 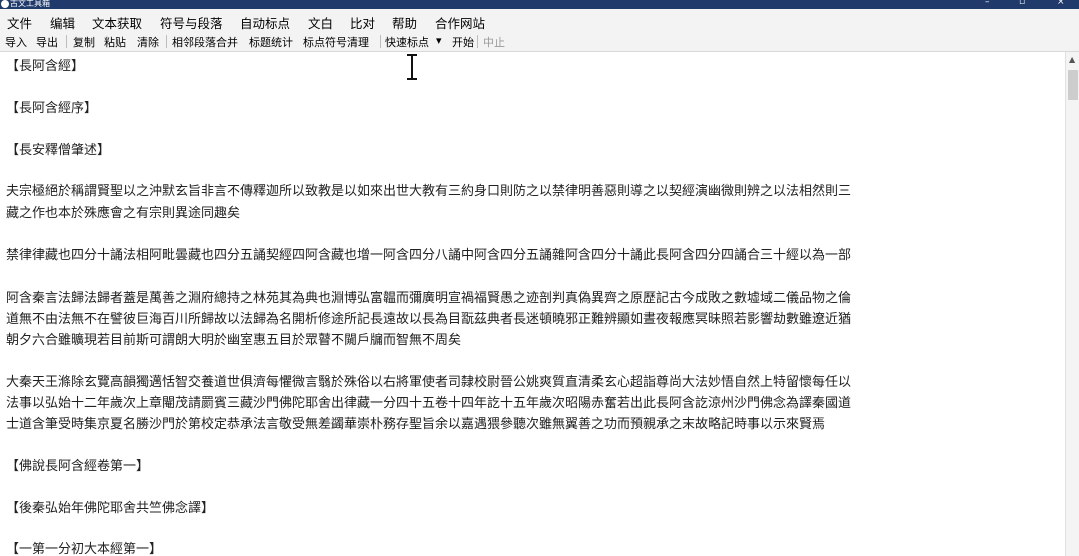 What do you see at coordinates (336, 42) in the screenshot?
I see `punct-cleanup-button: 标点符号清理` at bounding box center [336, 42].